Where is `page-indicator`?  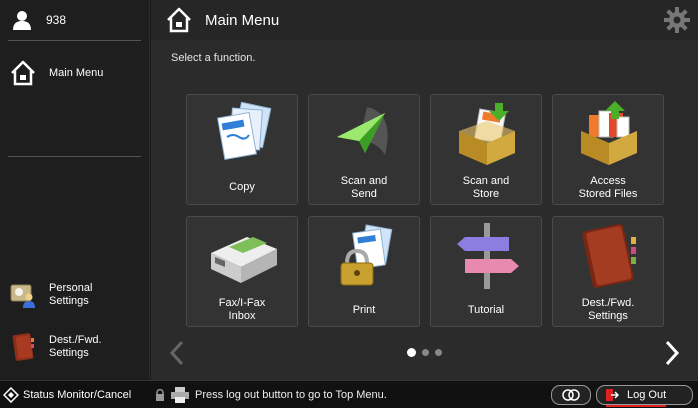
page-indicator is located at coordinates (424, 352).